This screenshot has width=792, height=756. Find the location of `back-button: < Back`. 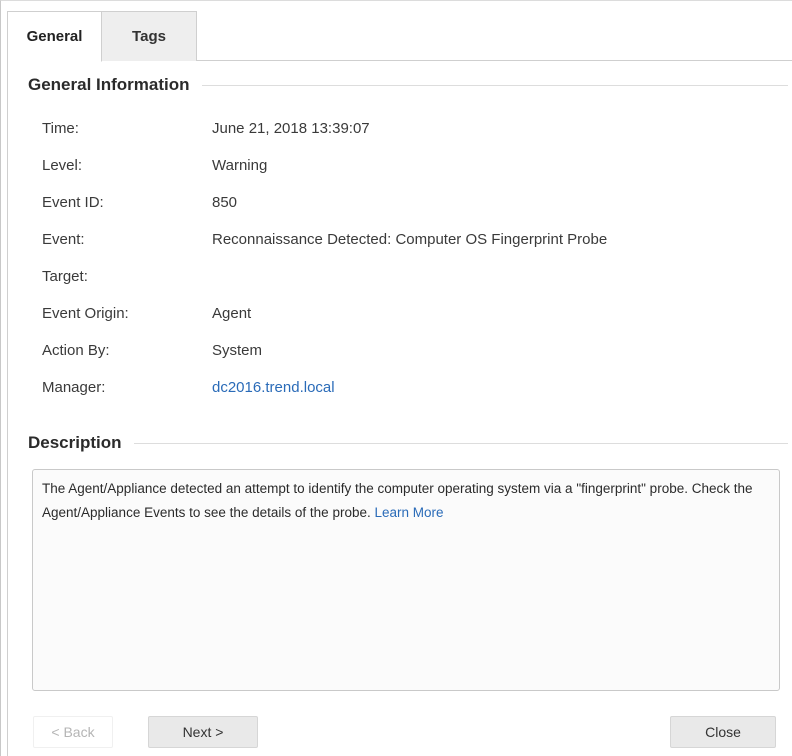

back-button: < Back is located at coordinates (73, 732).